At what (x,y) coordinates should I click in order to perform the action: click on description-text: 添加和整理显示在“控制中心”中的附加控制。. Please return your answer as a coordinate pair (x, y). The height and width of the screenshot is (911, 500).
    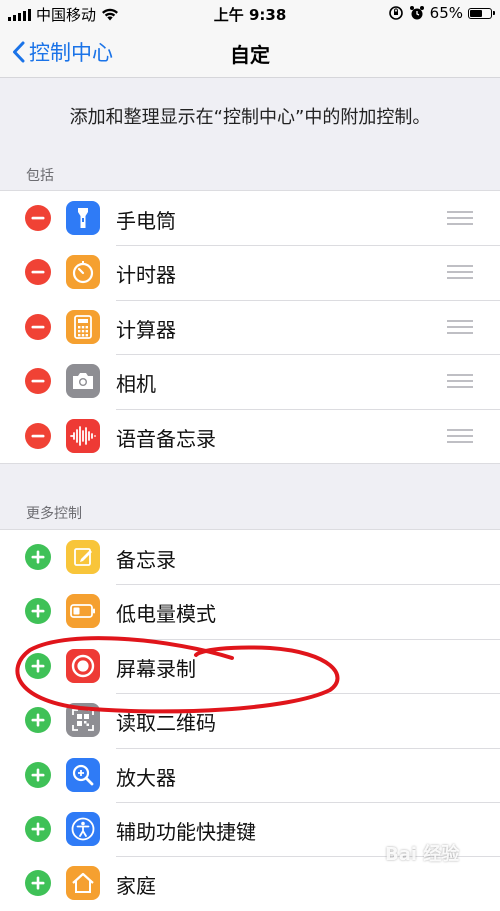
    Looking at the image, I should click on (250, 117).